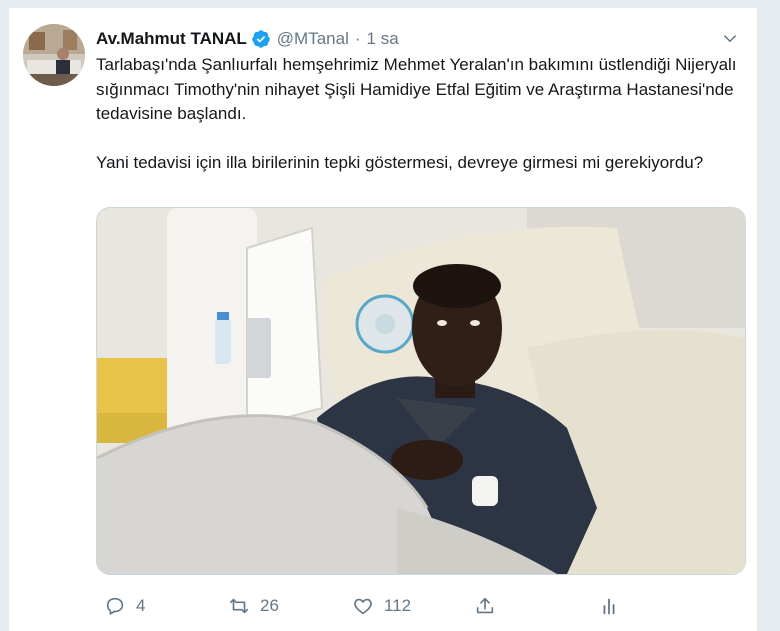  I want to click on verified-badge-icon, so click(261, 39).